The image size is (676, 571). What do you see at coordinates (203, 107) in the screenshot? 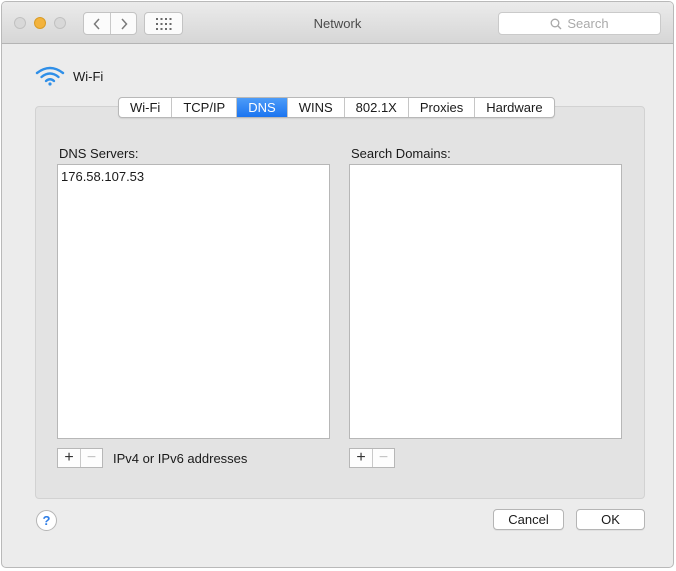
I see `tab-tcp-ip: TCP/IP` at bounding box center [203, 107].